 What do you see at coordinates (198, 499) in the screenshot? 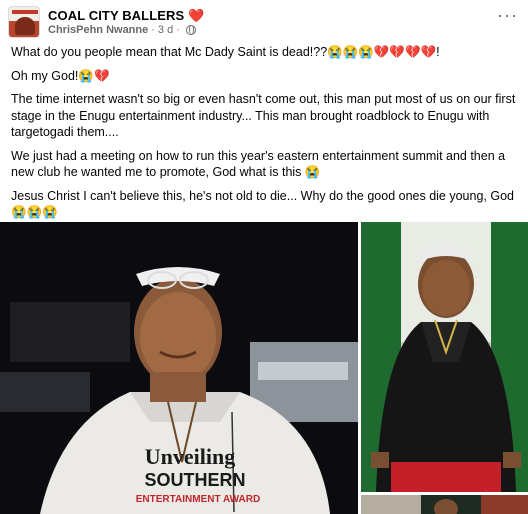
I see `shirt-text-line3: ENTERTAINMENT AWARD` at bounding box center [198, 499].